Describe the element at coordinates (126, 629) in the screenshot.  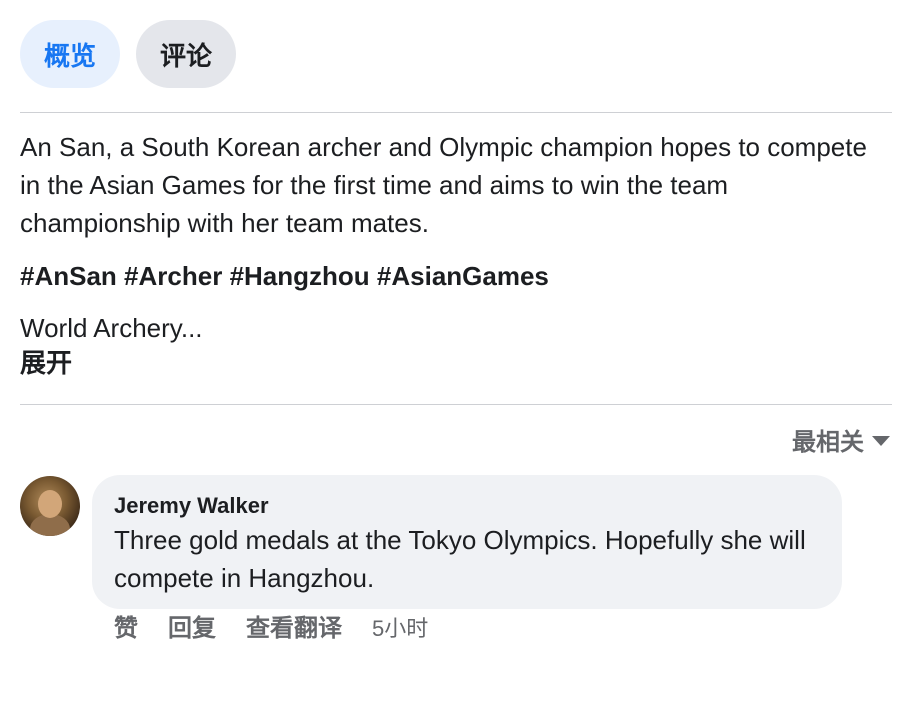
I see `like-button: 赞` at that location.